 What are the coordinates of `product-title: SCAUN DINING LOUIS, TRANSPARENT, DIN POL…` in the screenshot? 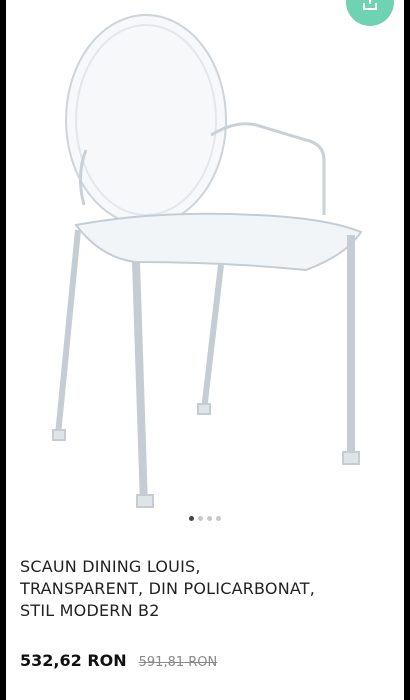 It's located at (205, 589).